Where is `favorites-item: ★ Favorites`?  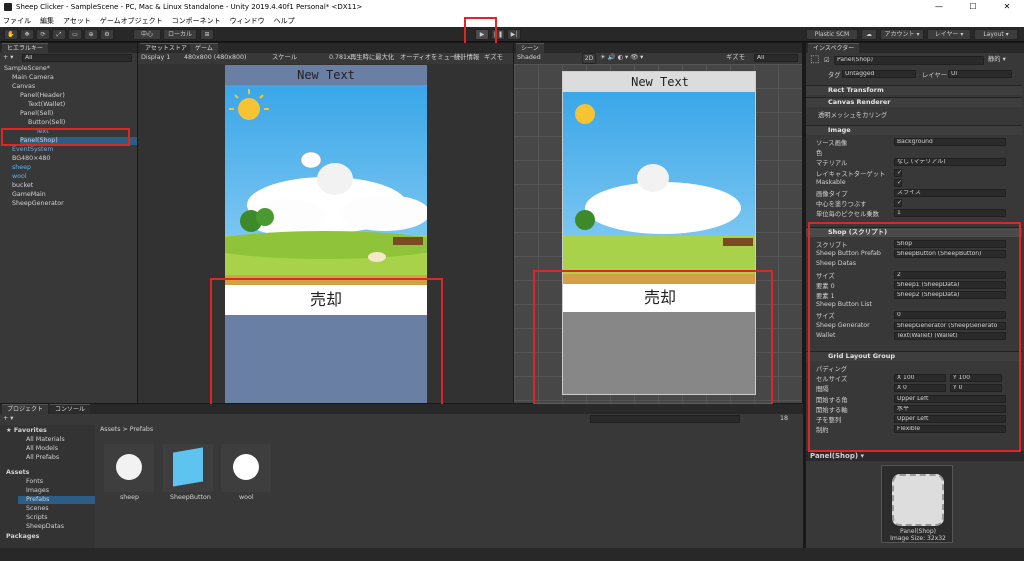 favorites-item: ★ Favorites is located at coordinates (26, 431).